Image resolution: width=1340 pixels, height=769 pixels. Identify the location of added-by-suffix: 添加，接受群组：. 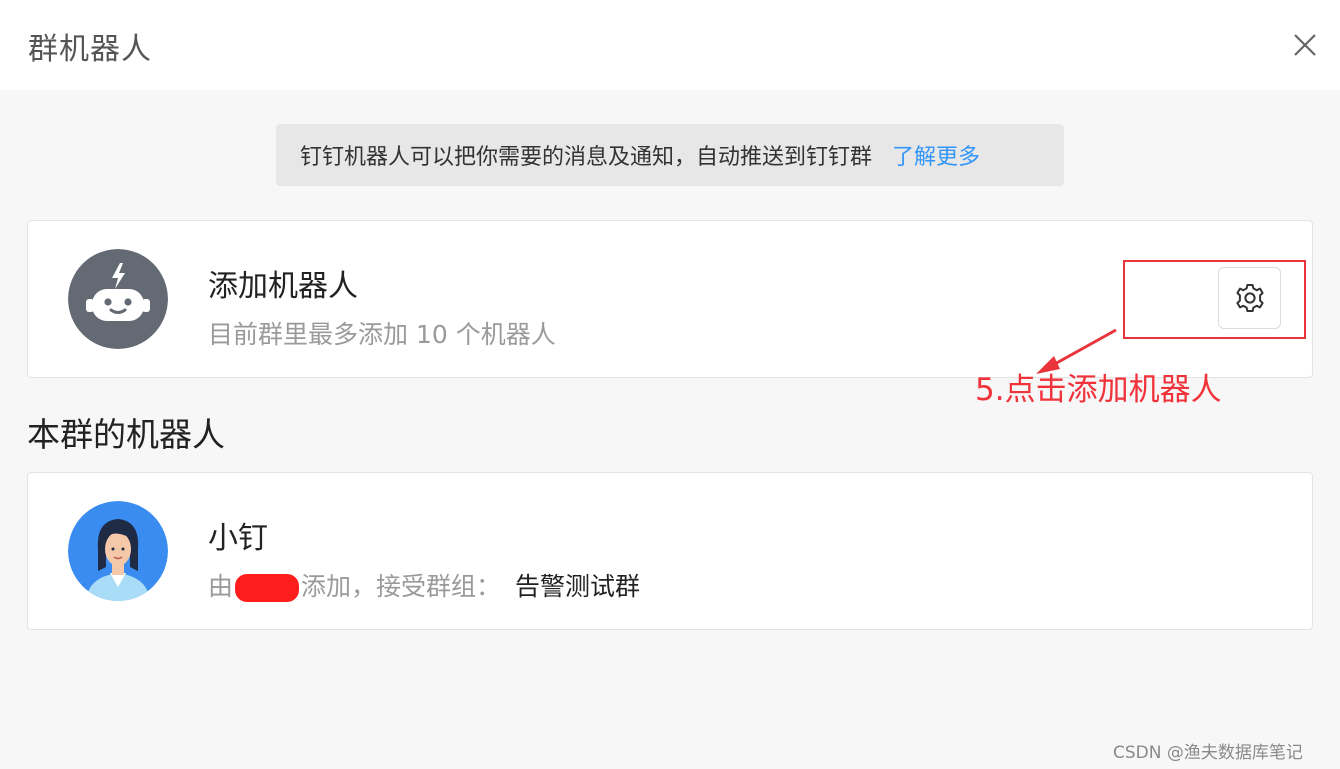
(401, 586).